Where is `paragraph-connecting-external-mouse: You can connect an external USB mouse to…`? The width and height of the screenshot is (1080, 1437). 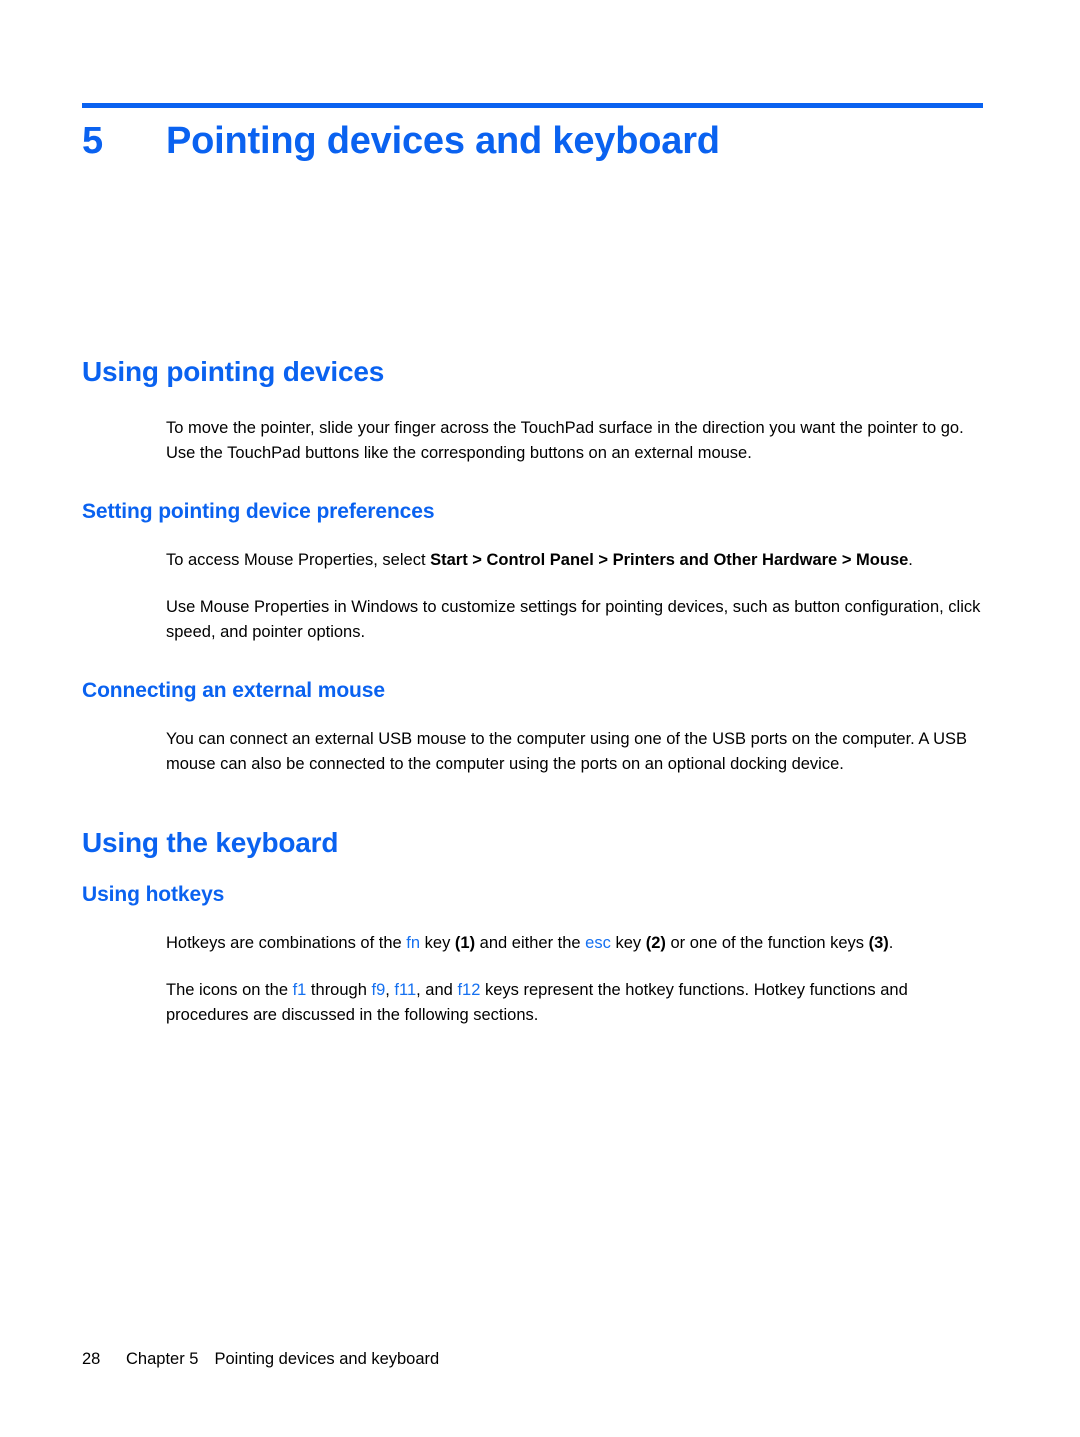
paragraph-connecting-external-mouse: You can connect an external USB mouse to… is located at coordinates (567, 751).